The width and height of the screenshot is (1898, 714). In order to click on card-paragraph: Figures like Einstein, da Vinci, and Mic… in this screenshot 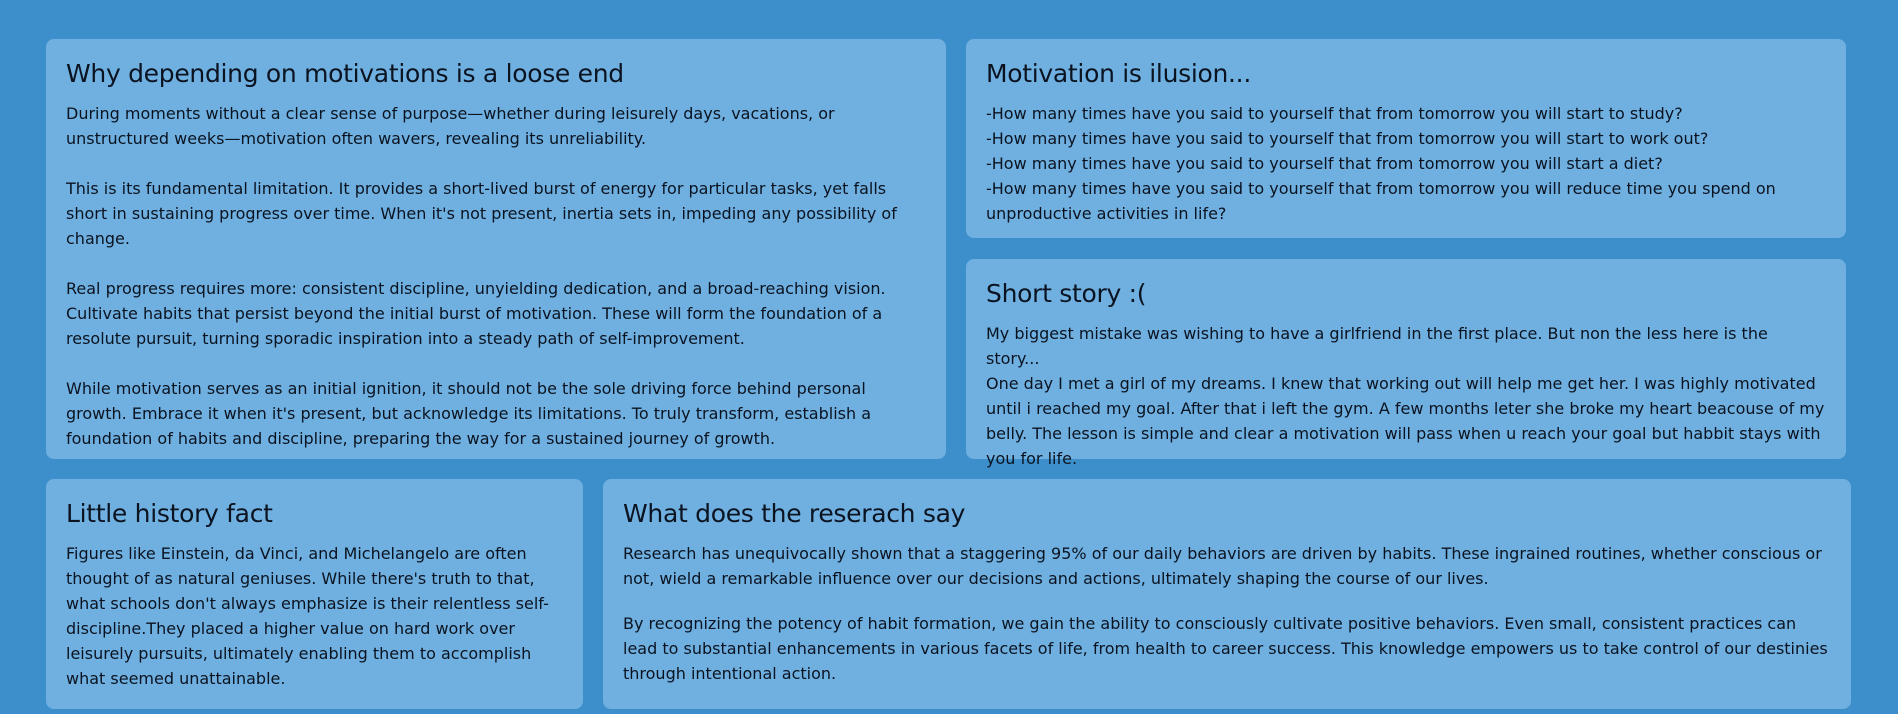, I will do `click(307, 616)`.